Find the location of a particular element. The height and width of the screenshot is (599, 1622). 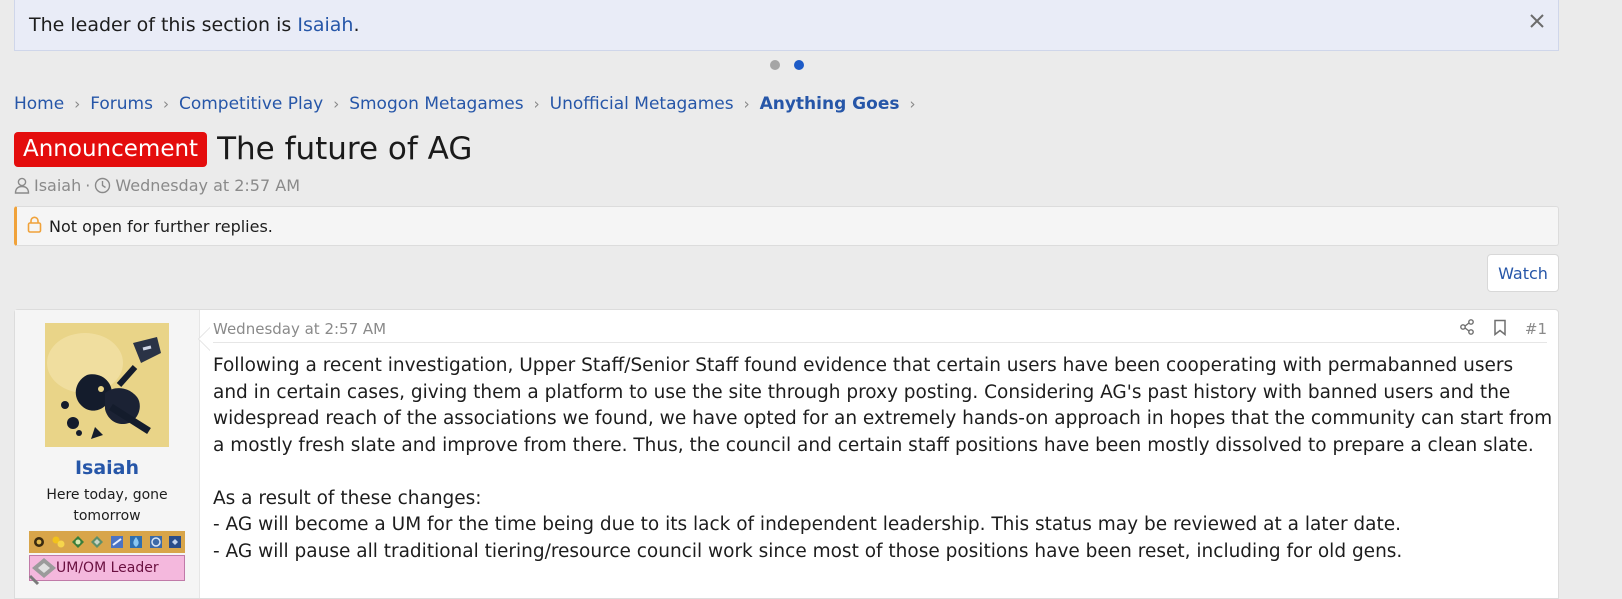

breadcrumb-competitive-play: Competitive Play is located at coordinates (251, 104).